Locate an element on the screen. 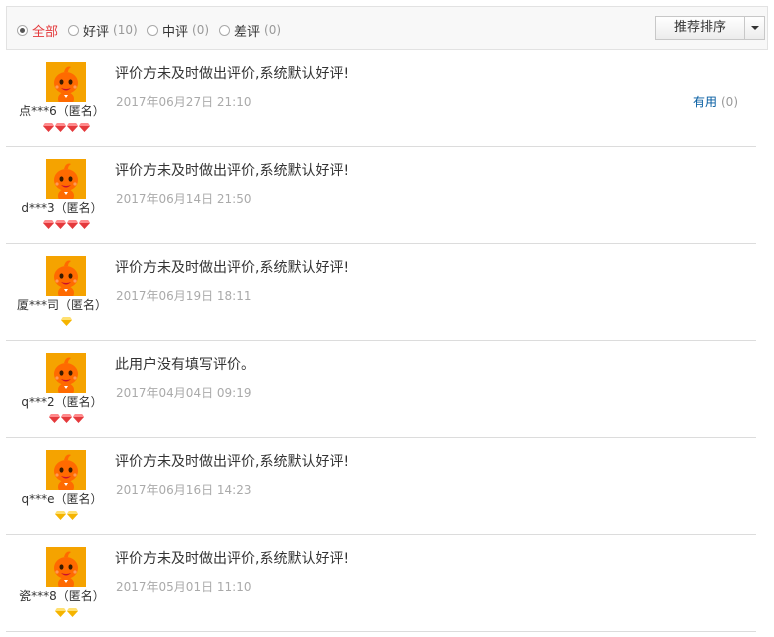 The width and height of the screenshot is (774, 637). filter-neutral: 中评 (0) is located at coordinates (178, 31).